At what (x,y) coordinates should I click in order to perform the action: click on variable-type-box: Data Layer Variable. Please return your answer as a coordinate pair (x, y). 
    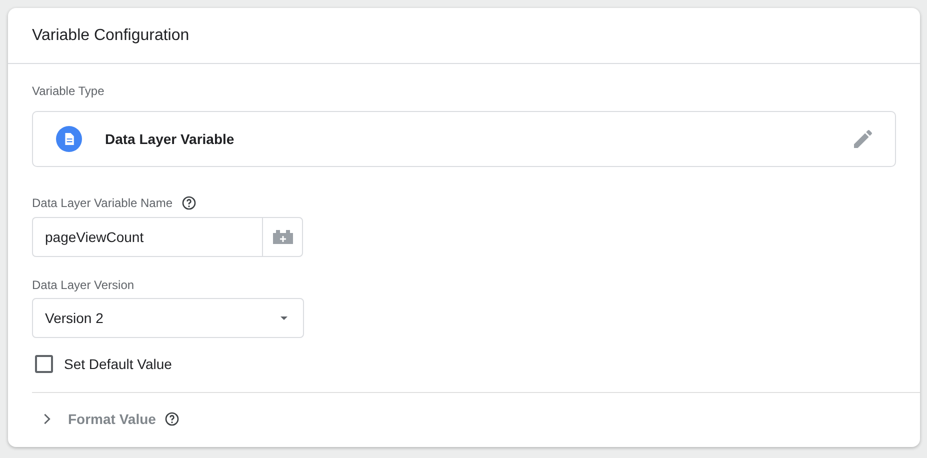
    Looking at the image, I should click on (464, 139).